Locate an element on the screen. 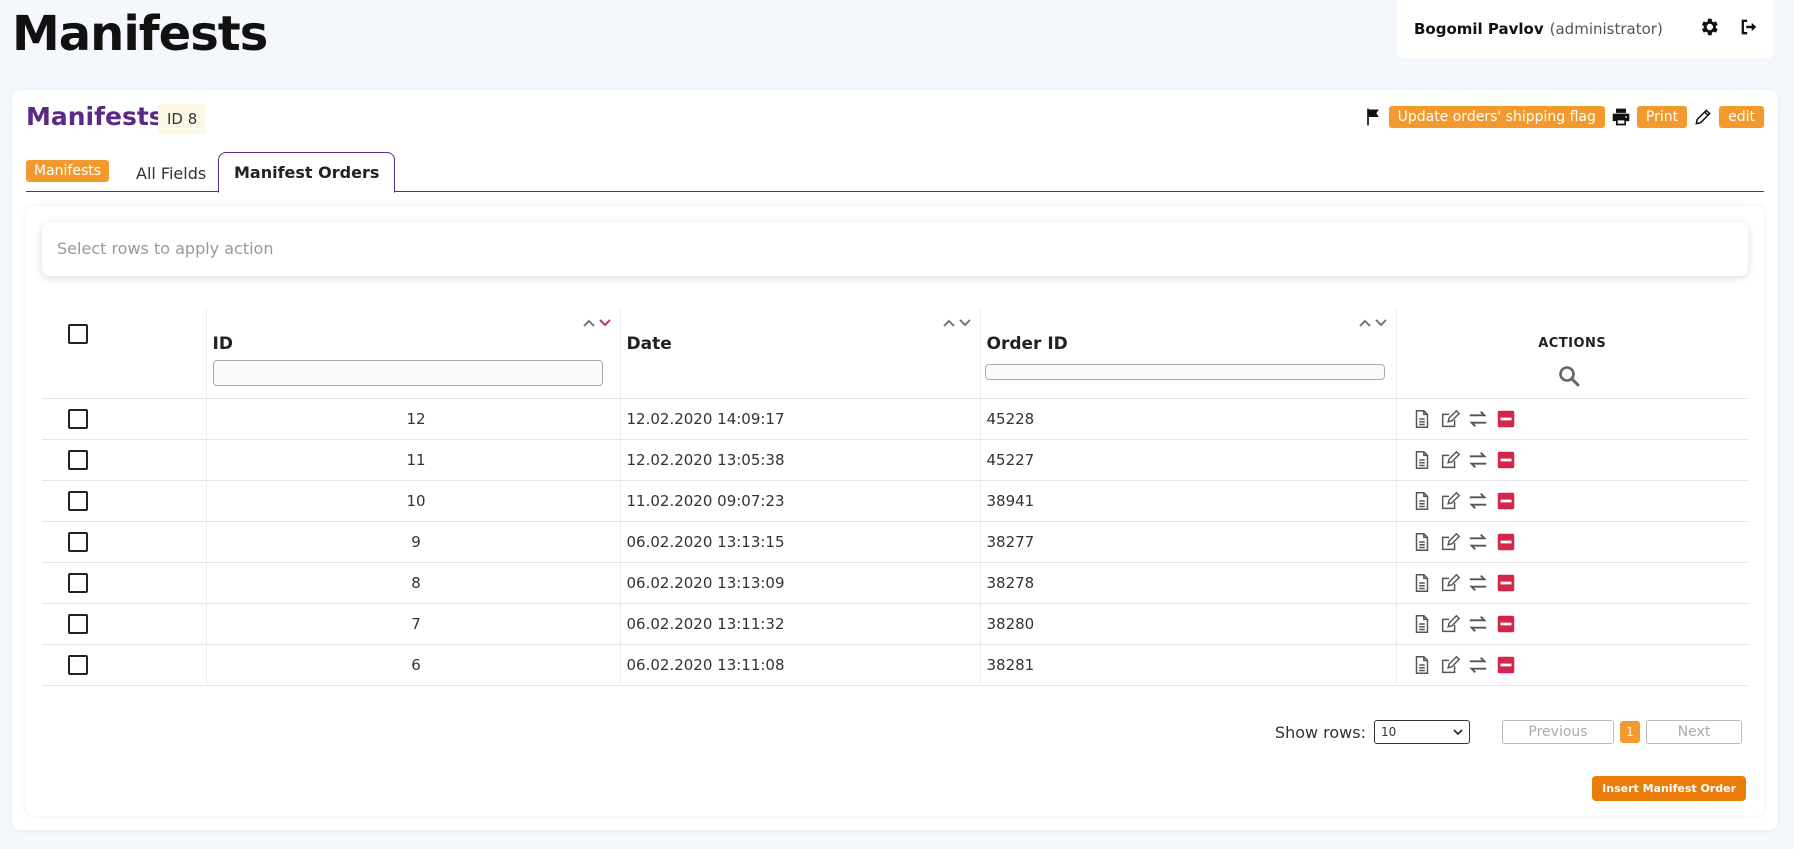 The image size is (1794, 849). logout-icon is located at coordinates (1749, 27).